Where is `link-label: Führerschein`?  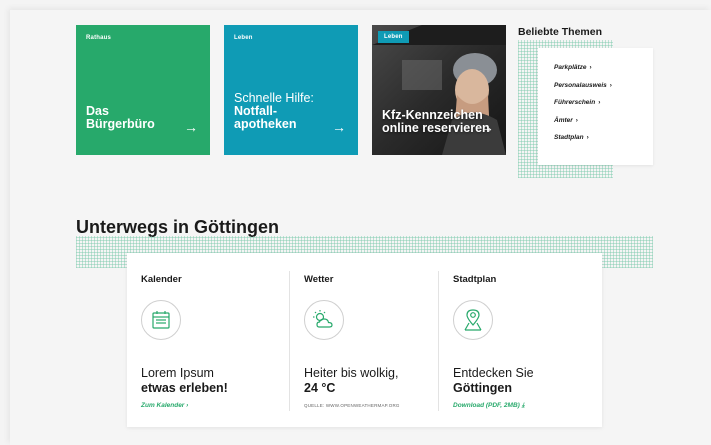
link-label: Führerschein is located at coordinates (575, 102).